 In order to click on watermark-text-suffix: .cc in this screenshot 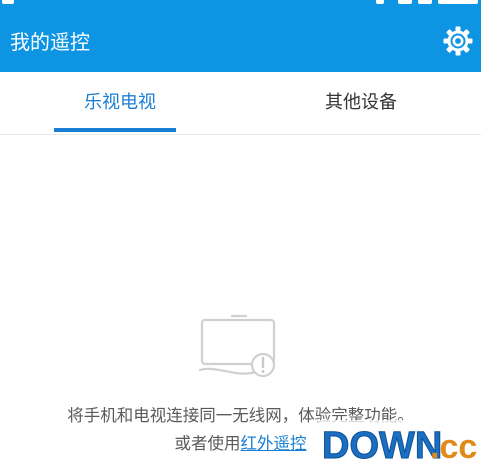, I will do `click(453, 447)`.